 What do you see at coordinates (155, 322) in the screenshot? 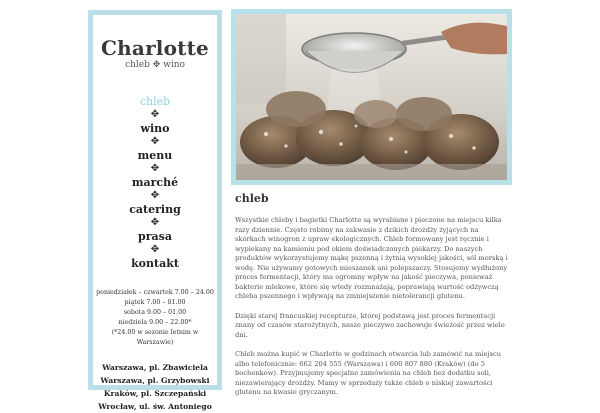
I see `hours-line: niedziela 9.00 – 22.00*` at bounding box center [155, 322].